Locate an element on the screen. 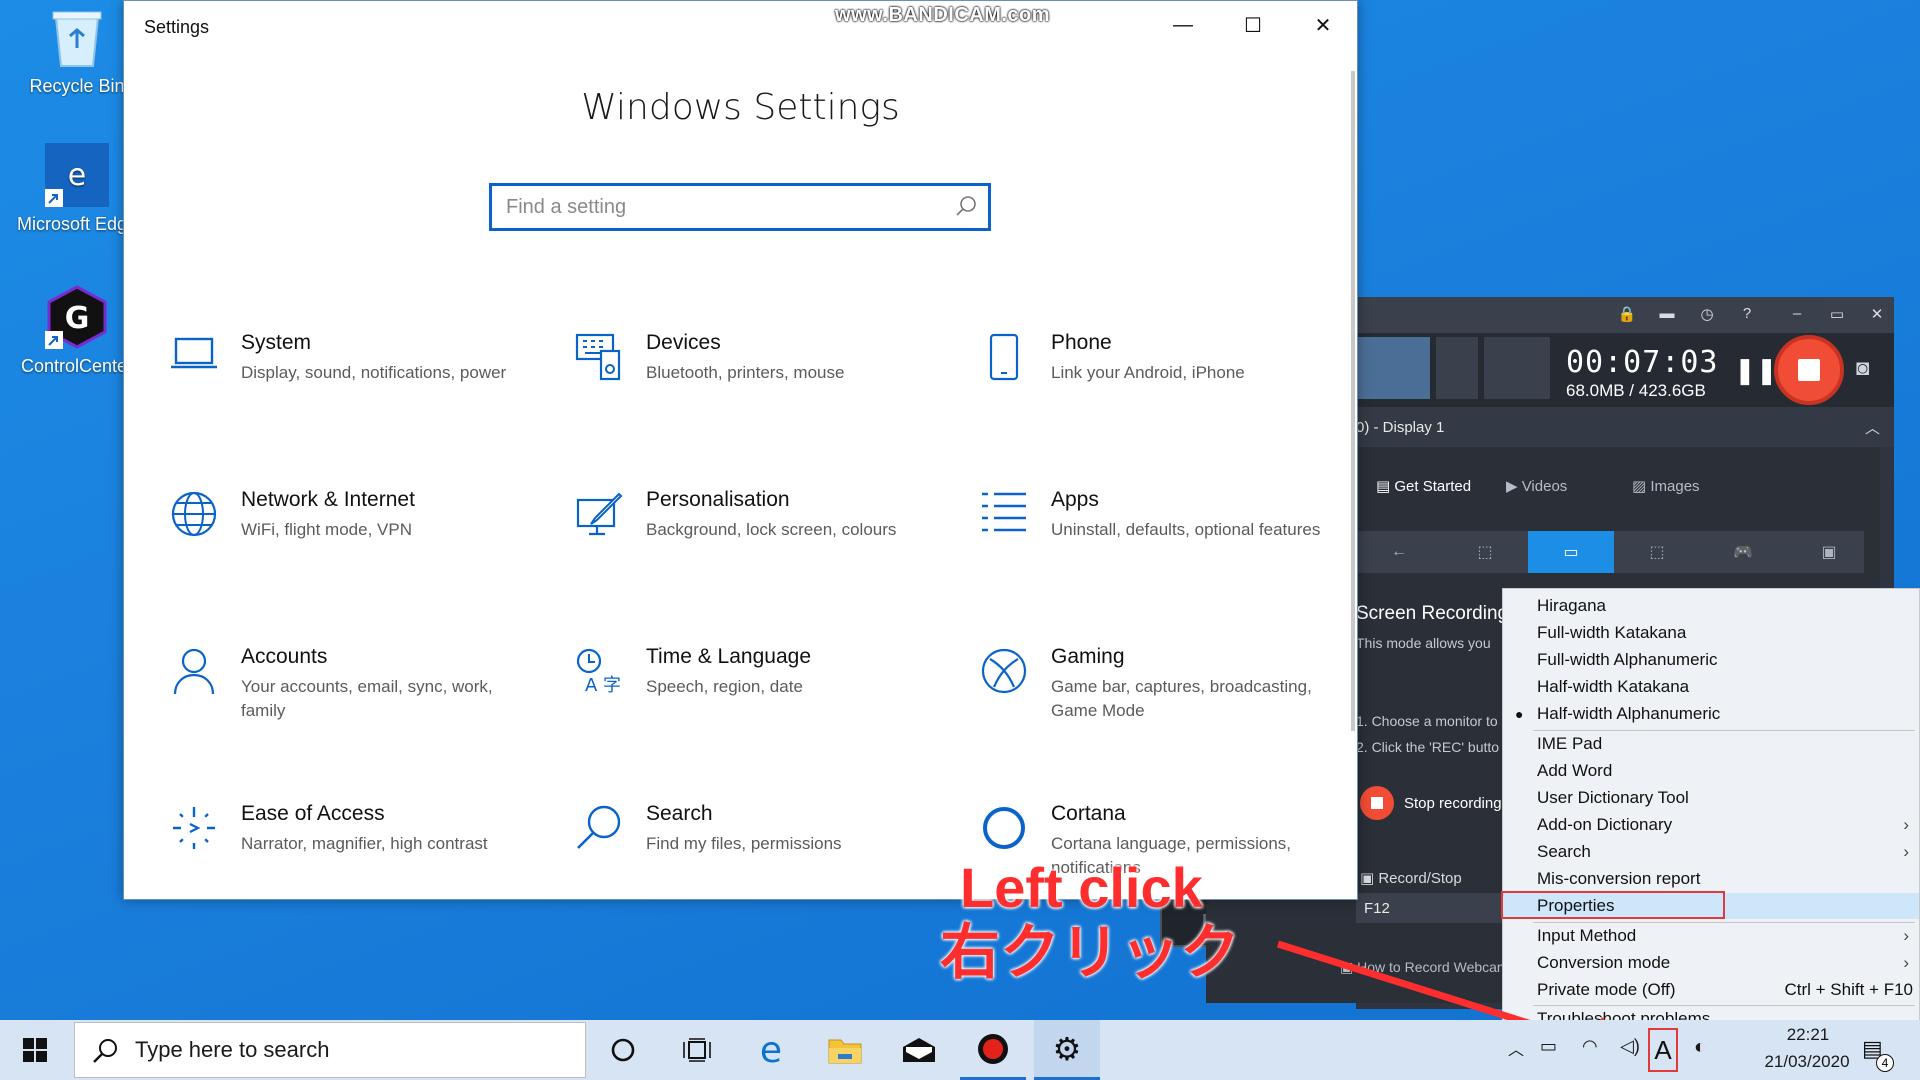  rectangle-mode-icon: ⬚ is located at coordinates (1485, 552).